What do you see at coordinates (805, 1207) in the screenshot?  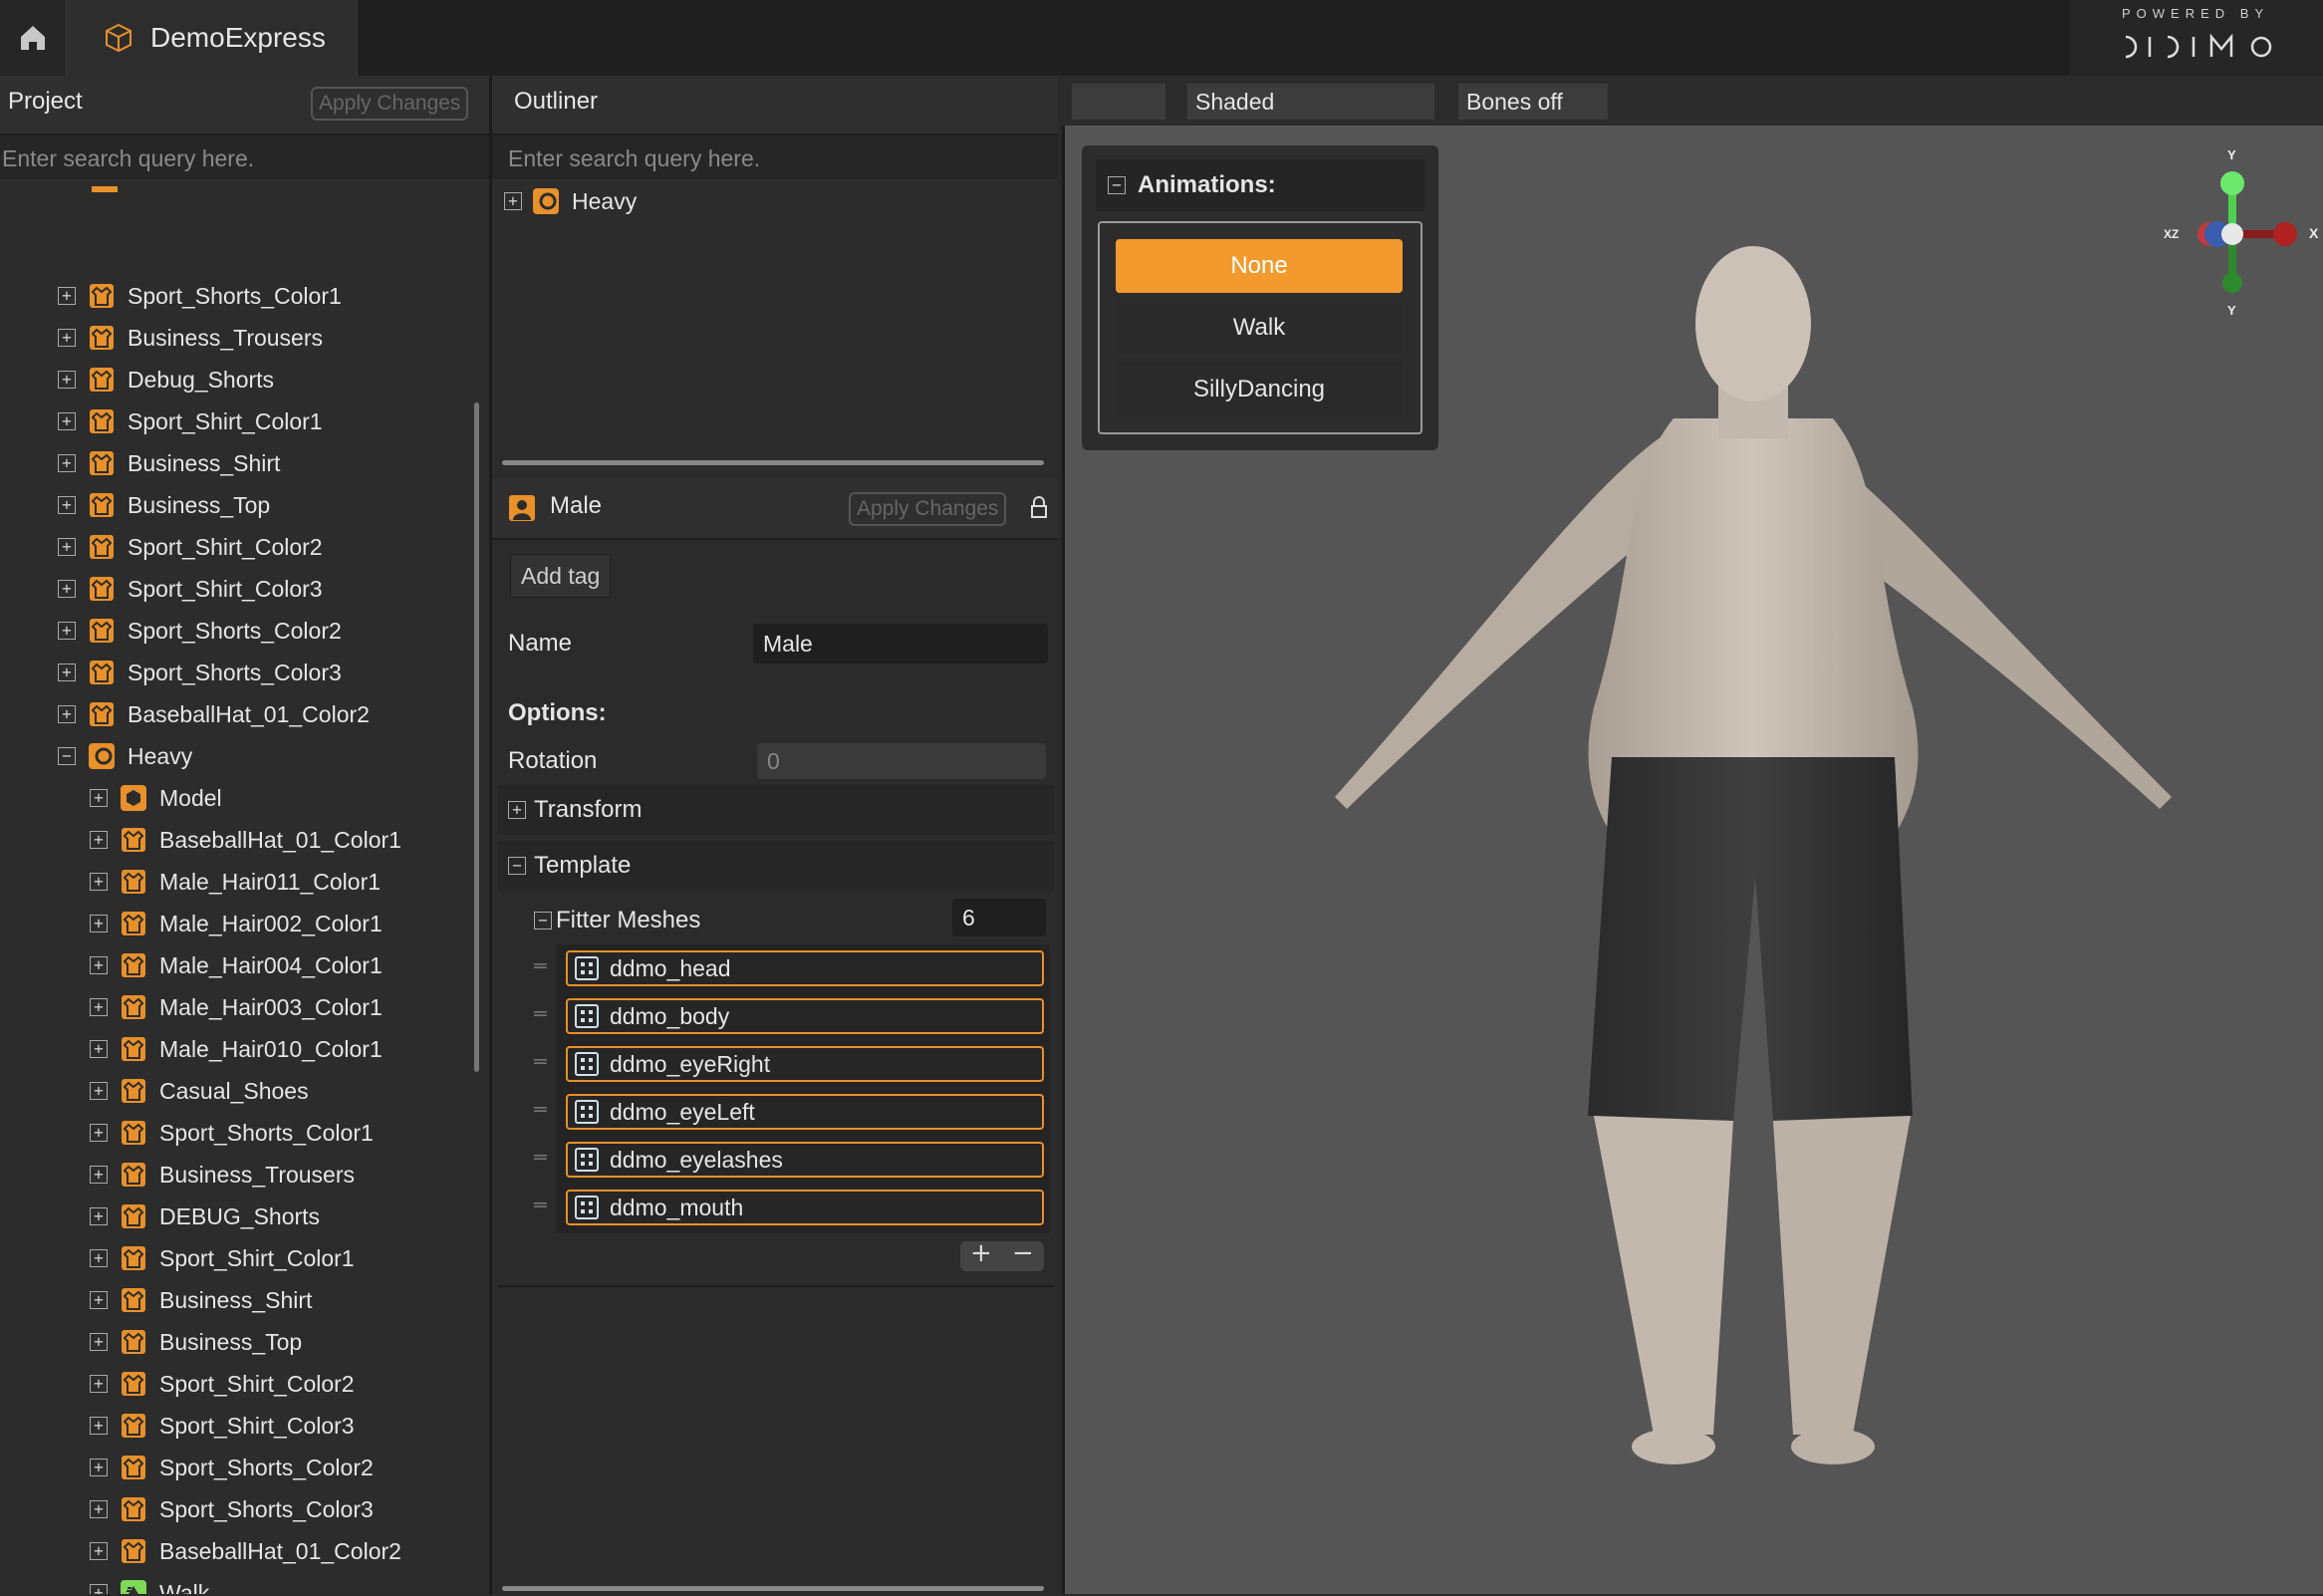 I see `fitter-mesh-item: ddmo_mouth` at bounding box center [805, 1207].